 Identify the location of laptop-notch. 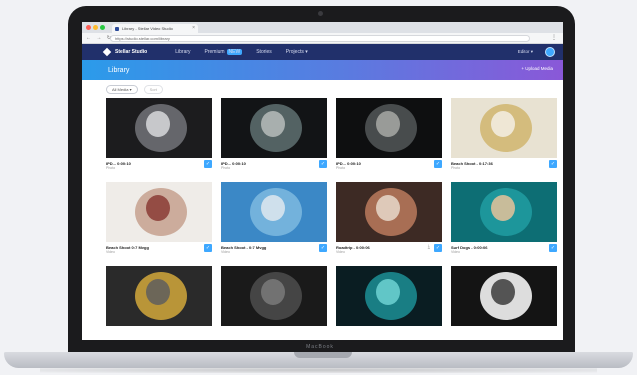
(323, 355).